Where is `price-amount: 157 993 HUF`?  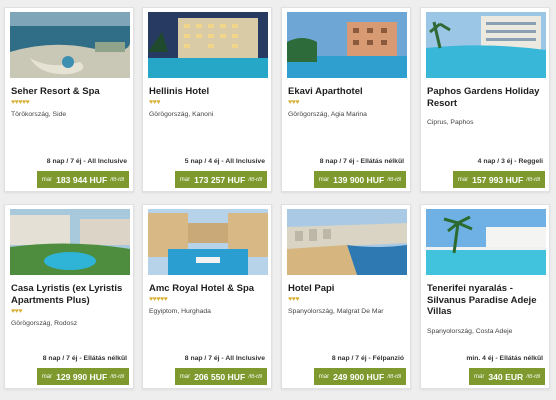 price-amount: 157 993 HUF is located at coordinates (498, 179).